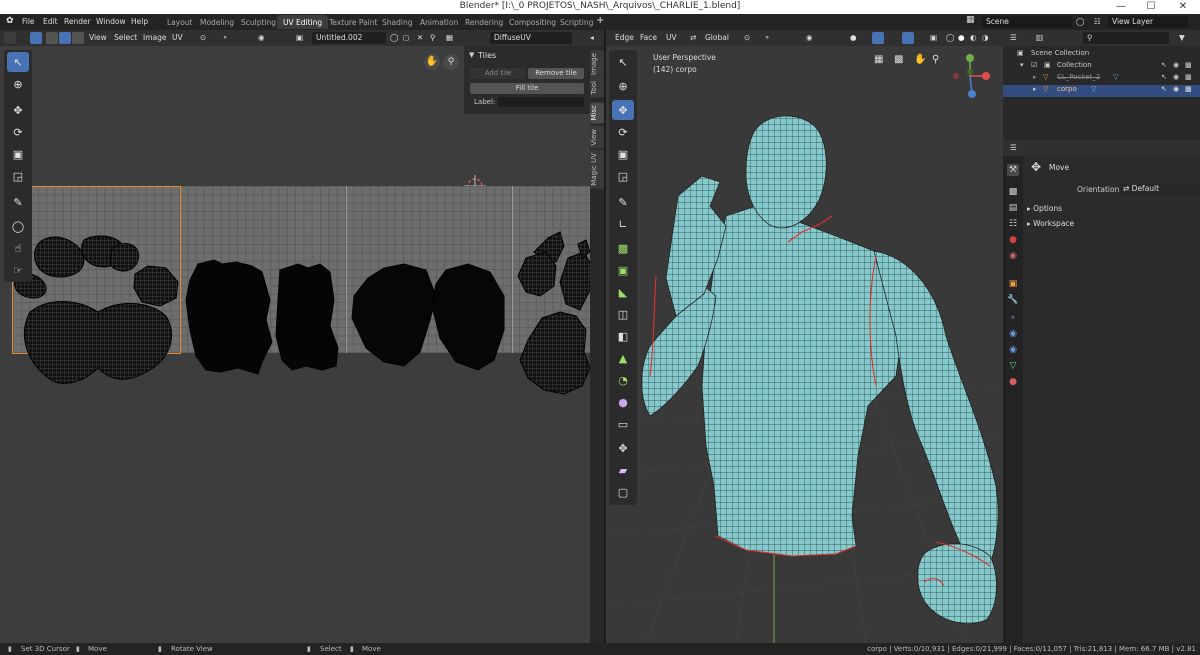 The width and height of the screenshot is (1200, 655). I want to click on vp-knife-tool-icon: ◧, so click(623, 336).